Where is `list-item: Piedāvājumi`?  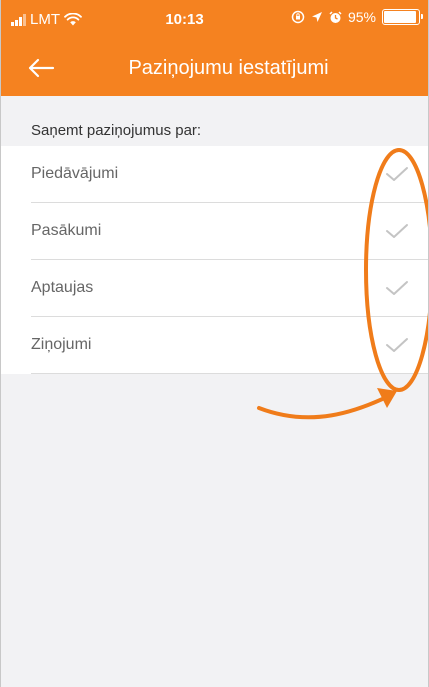 list-item: Piedāvājumi is located at coordinates (214, 174).